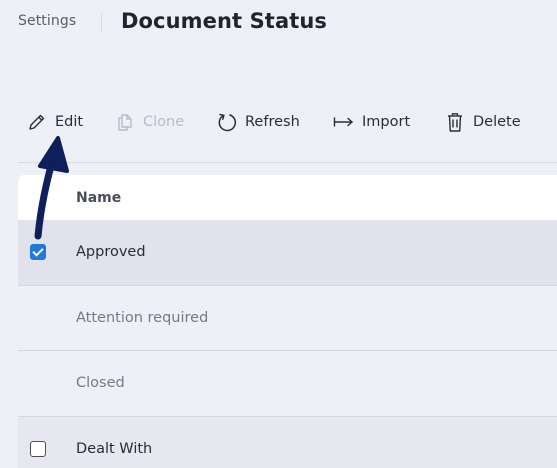 The width and height of the screenshot is (557, 468). I want to click on pencil-icon, so click(37, 122).